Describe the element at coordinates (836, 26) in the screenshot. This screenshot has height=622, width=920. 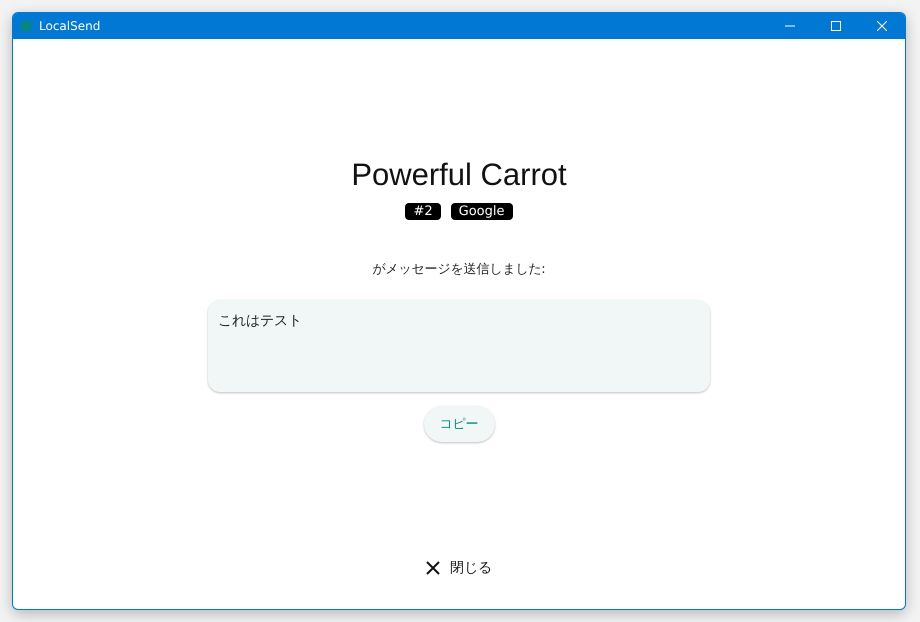
I see `maximize-icon` at that location.